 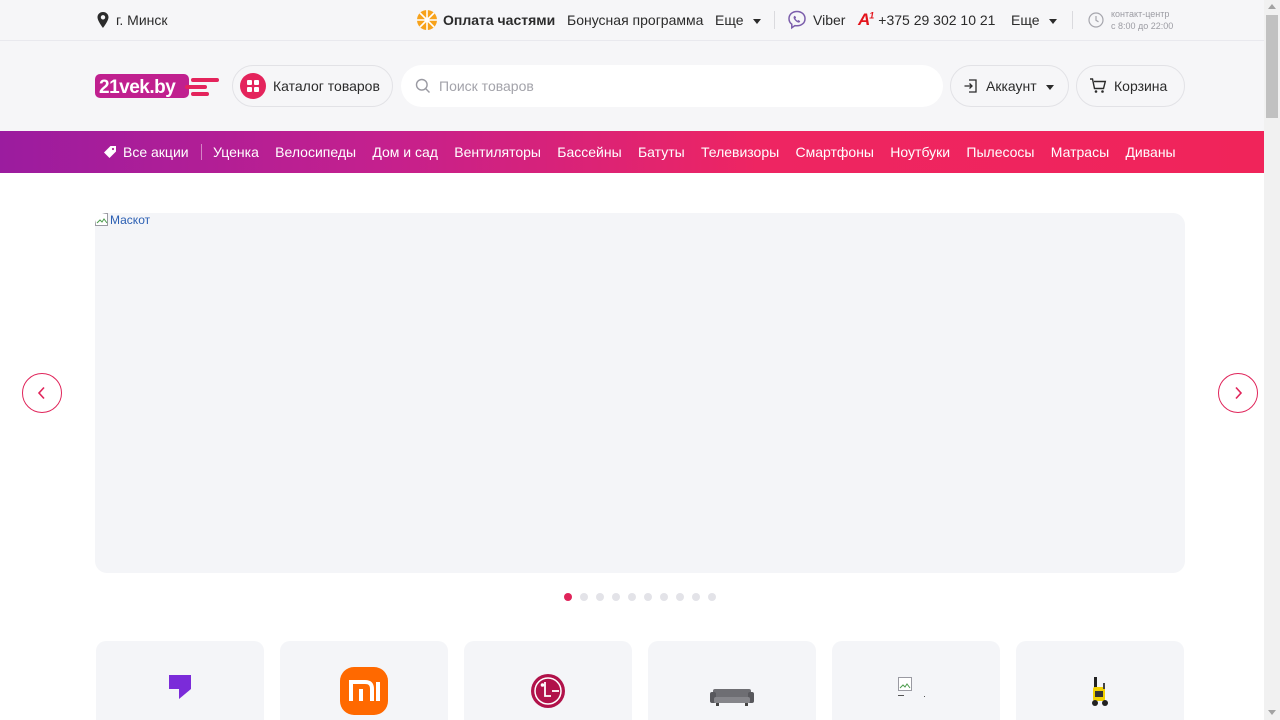 What do you see at coordinates (1080, 152) in the screenshot?
I see `nav-link-mattresses: Матрасы` at bounding box center [1080, 152].